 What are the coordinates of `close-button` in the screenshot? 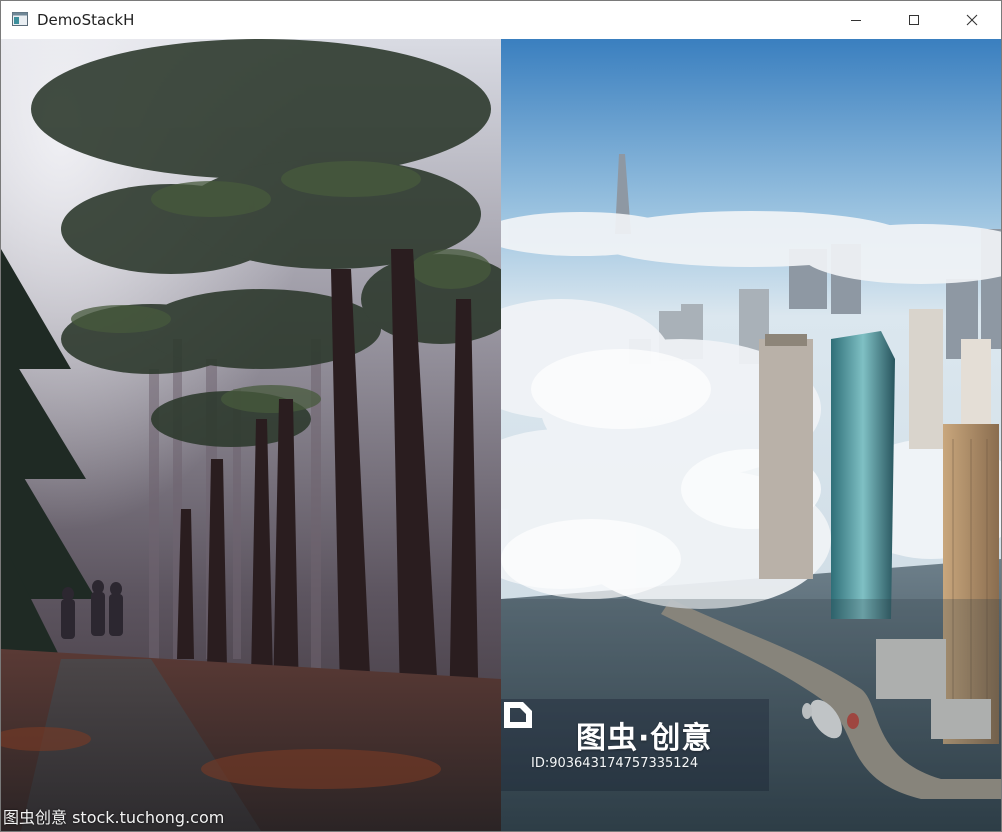 It's located at (972, 20).